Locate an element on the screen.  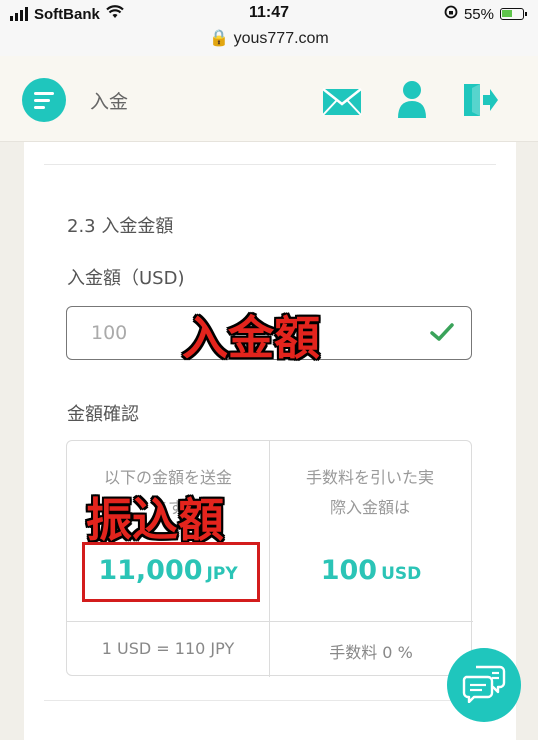
mail-icon is located at coordinates (342, 104).